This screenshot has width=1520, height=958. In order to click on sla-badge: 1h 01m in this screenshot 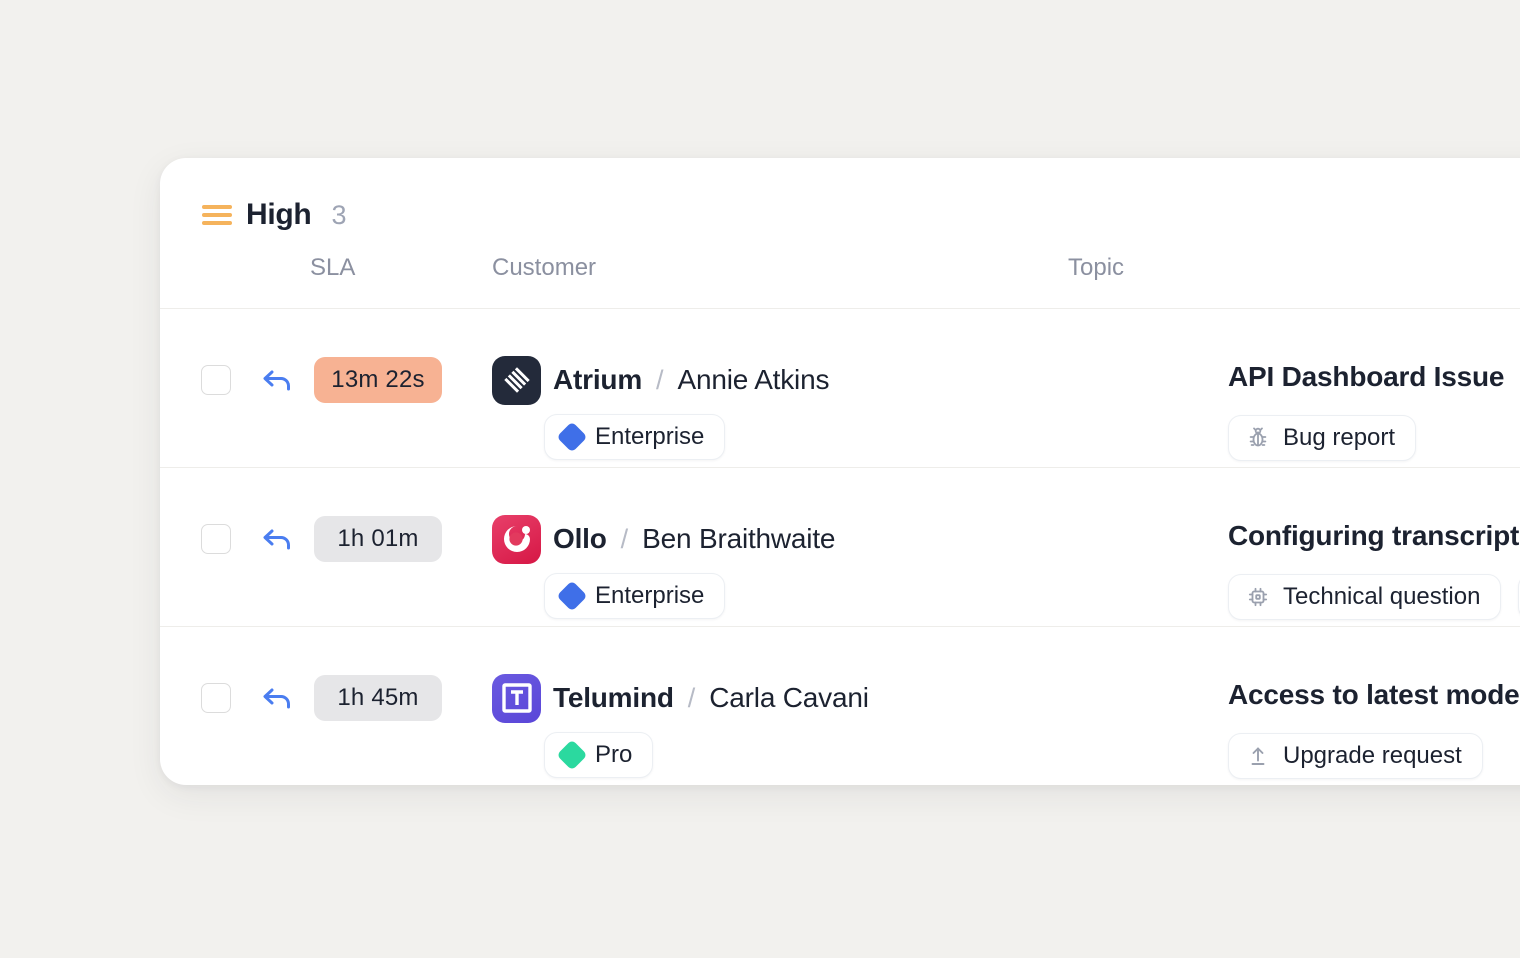, I will do `click(378, 539)`.